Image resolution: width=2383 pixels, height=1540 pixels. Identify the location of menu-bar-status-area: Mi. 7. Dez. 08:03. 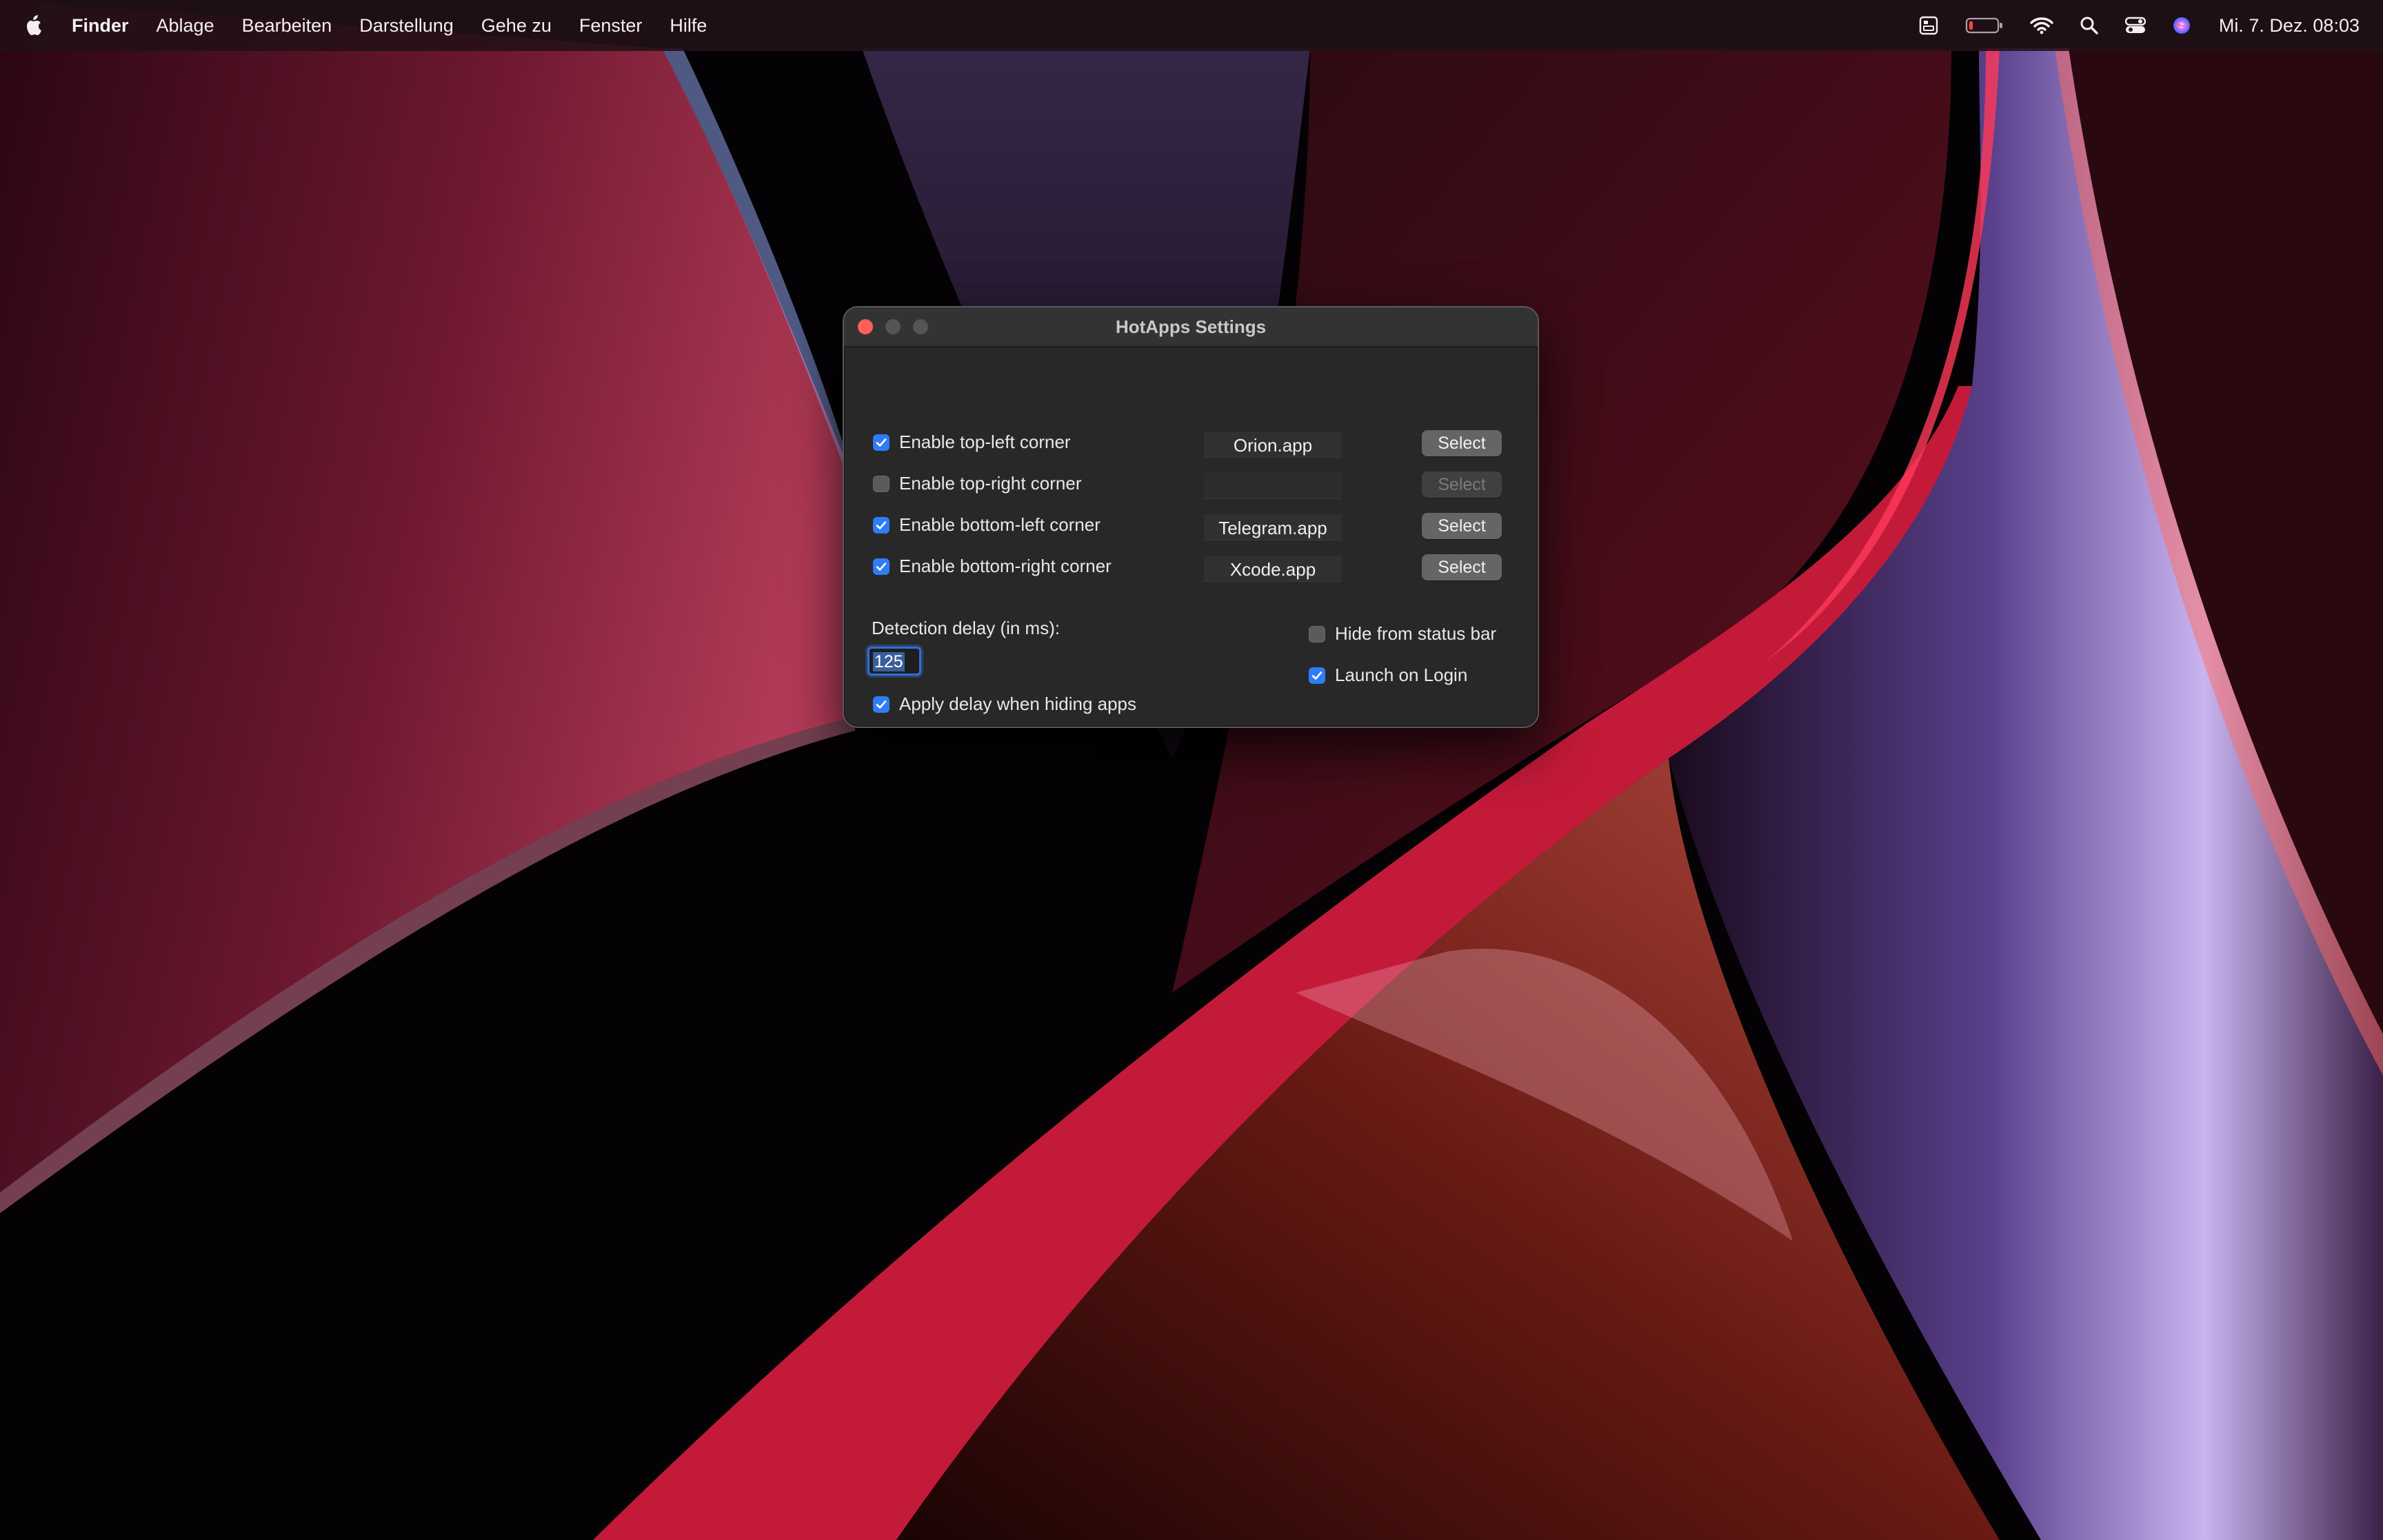
(2126, 26).